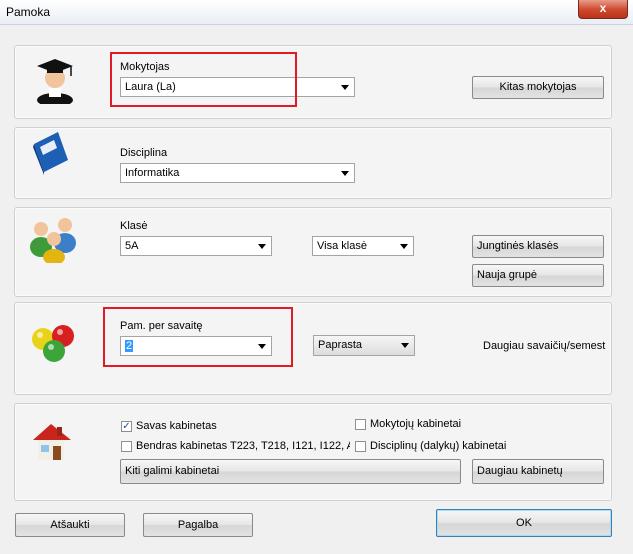 The height and width of the screenshot is (554, 633). What do you see at coordinates (538, 246) in the screenshot?
I see `joint-classes-button: Jungtinės klasės` at bounding box center [538, 246].